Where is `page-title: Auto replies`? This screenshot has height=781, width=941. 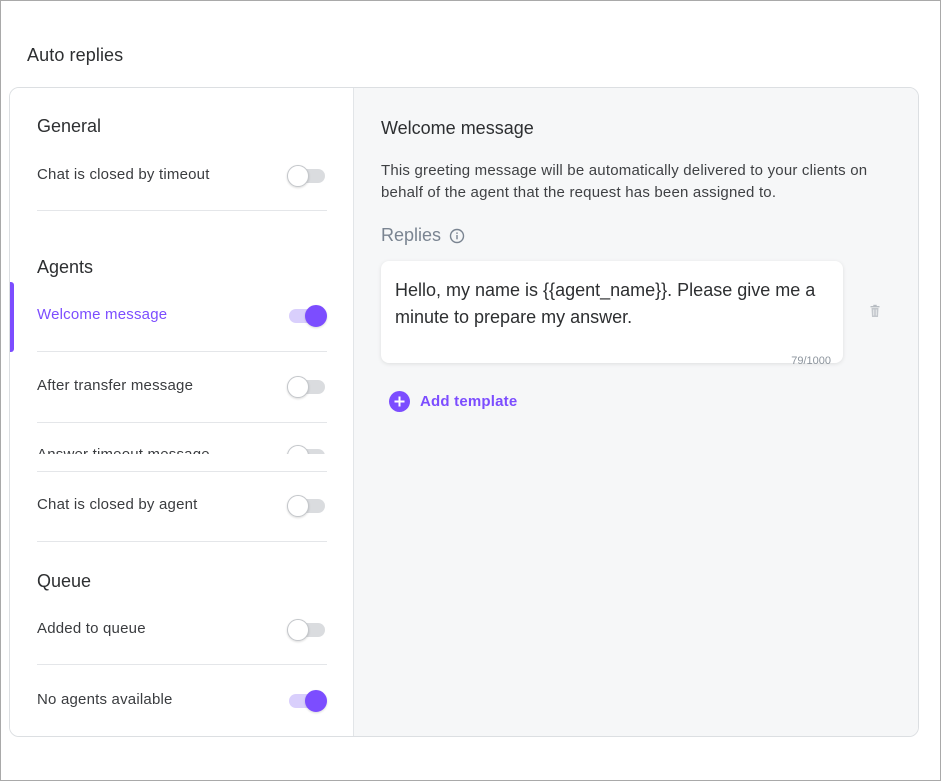
page-title: Auto replies is located at coordinates (75, 55).